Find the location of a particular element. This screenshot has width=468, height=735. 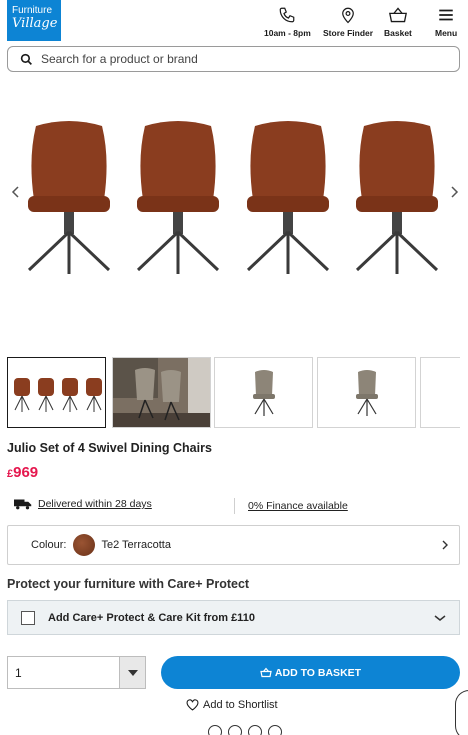

delivery-info: Delivered within 28 days is located at coordinates (83, 504).